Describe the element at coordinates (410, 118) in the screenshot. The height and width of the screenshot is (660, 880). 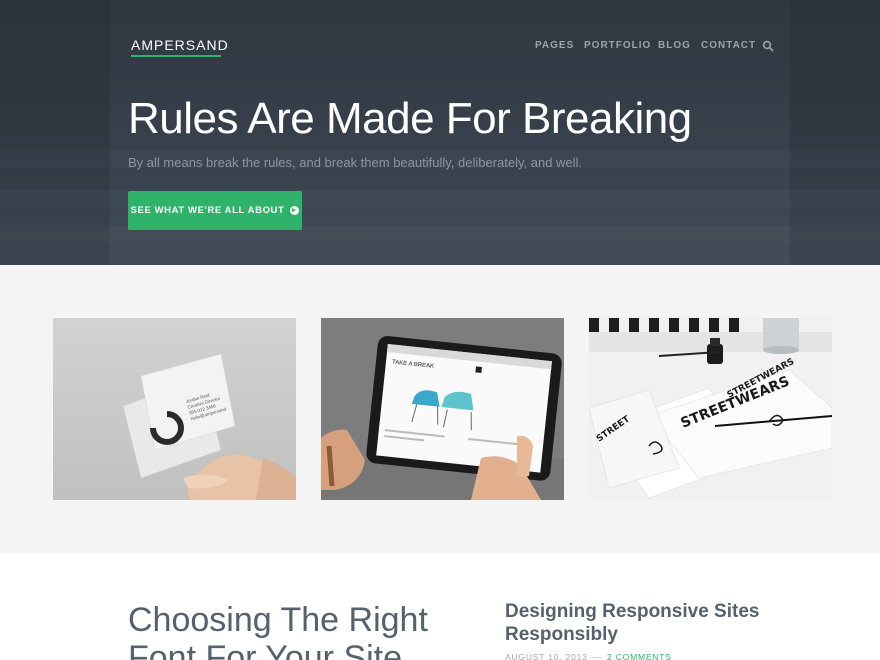
I see `hero-title: Rules Are Made For Breaking` at that location.